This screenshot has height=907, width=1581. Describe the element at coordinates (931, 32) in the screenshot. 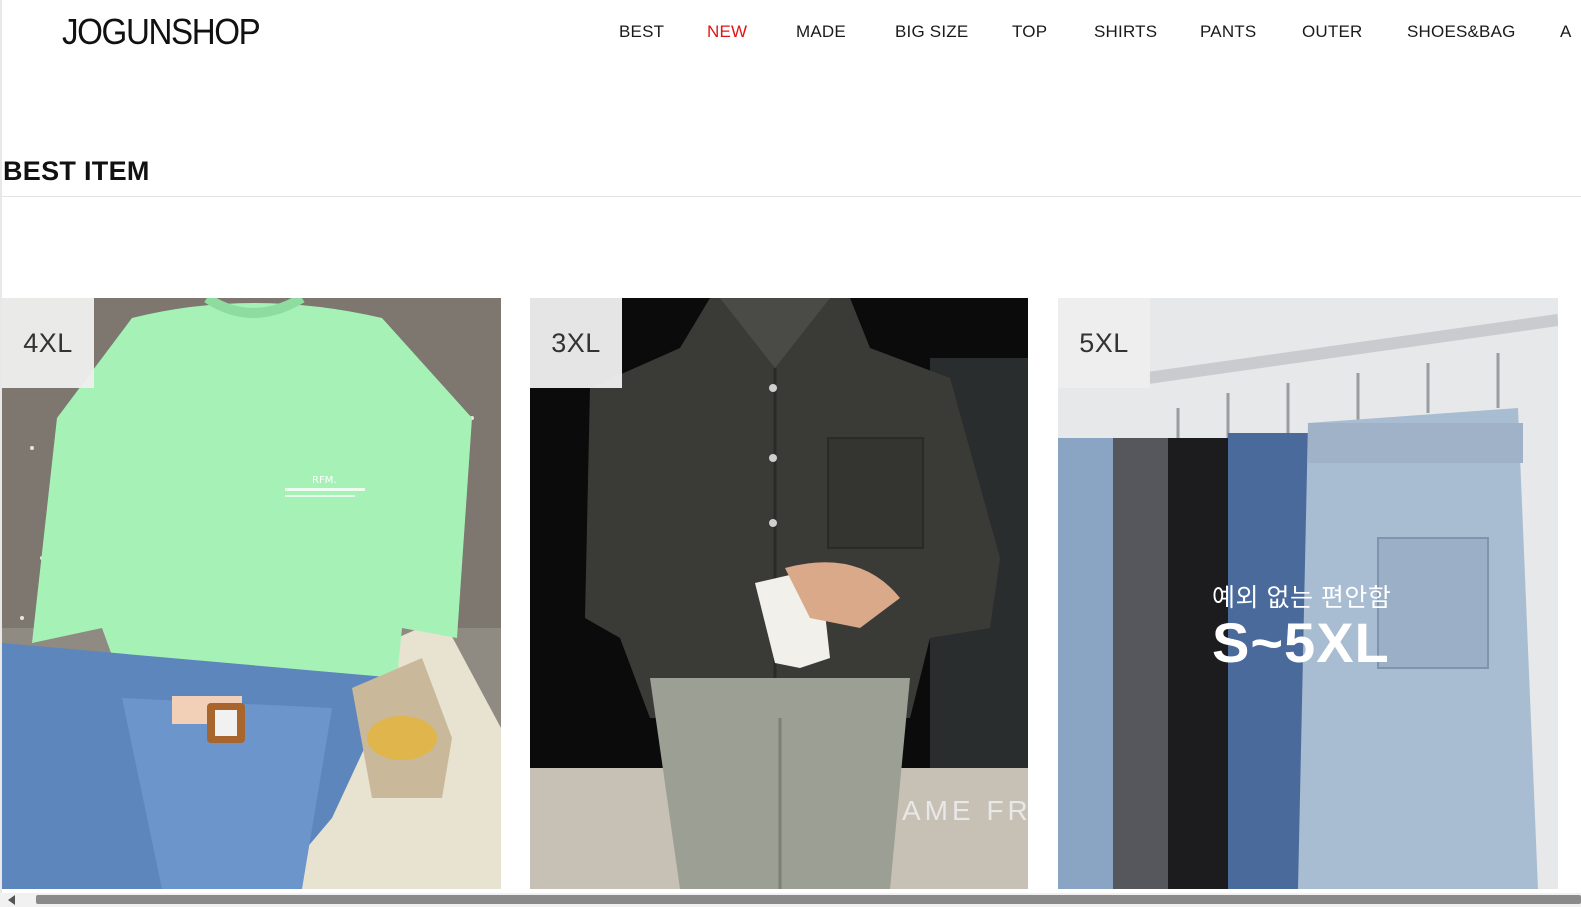

I see `nav-item-big-size: BIG SIZE` at that location.